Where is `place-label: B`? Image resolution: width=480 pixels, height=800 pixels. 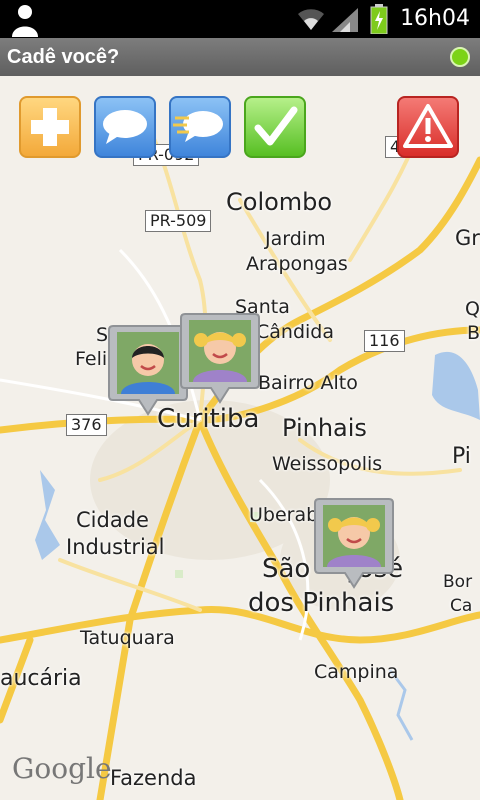
place-label: B is located at coordinates (473, 333).